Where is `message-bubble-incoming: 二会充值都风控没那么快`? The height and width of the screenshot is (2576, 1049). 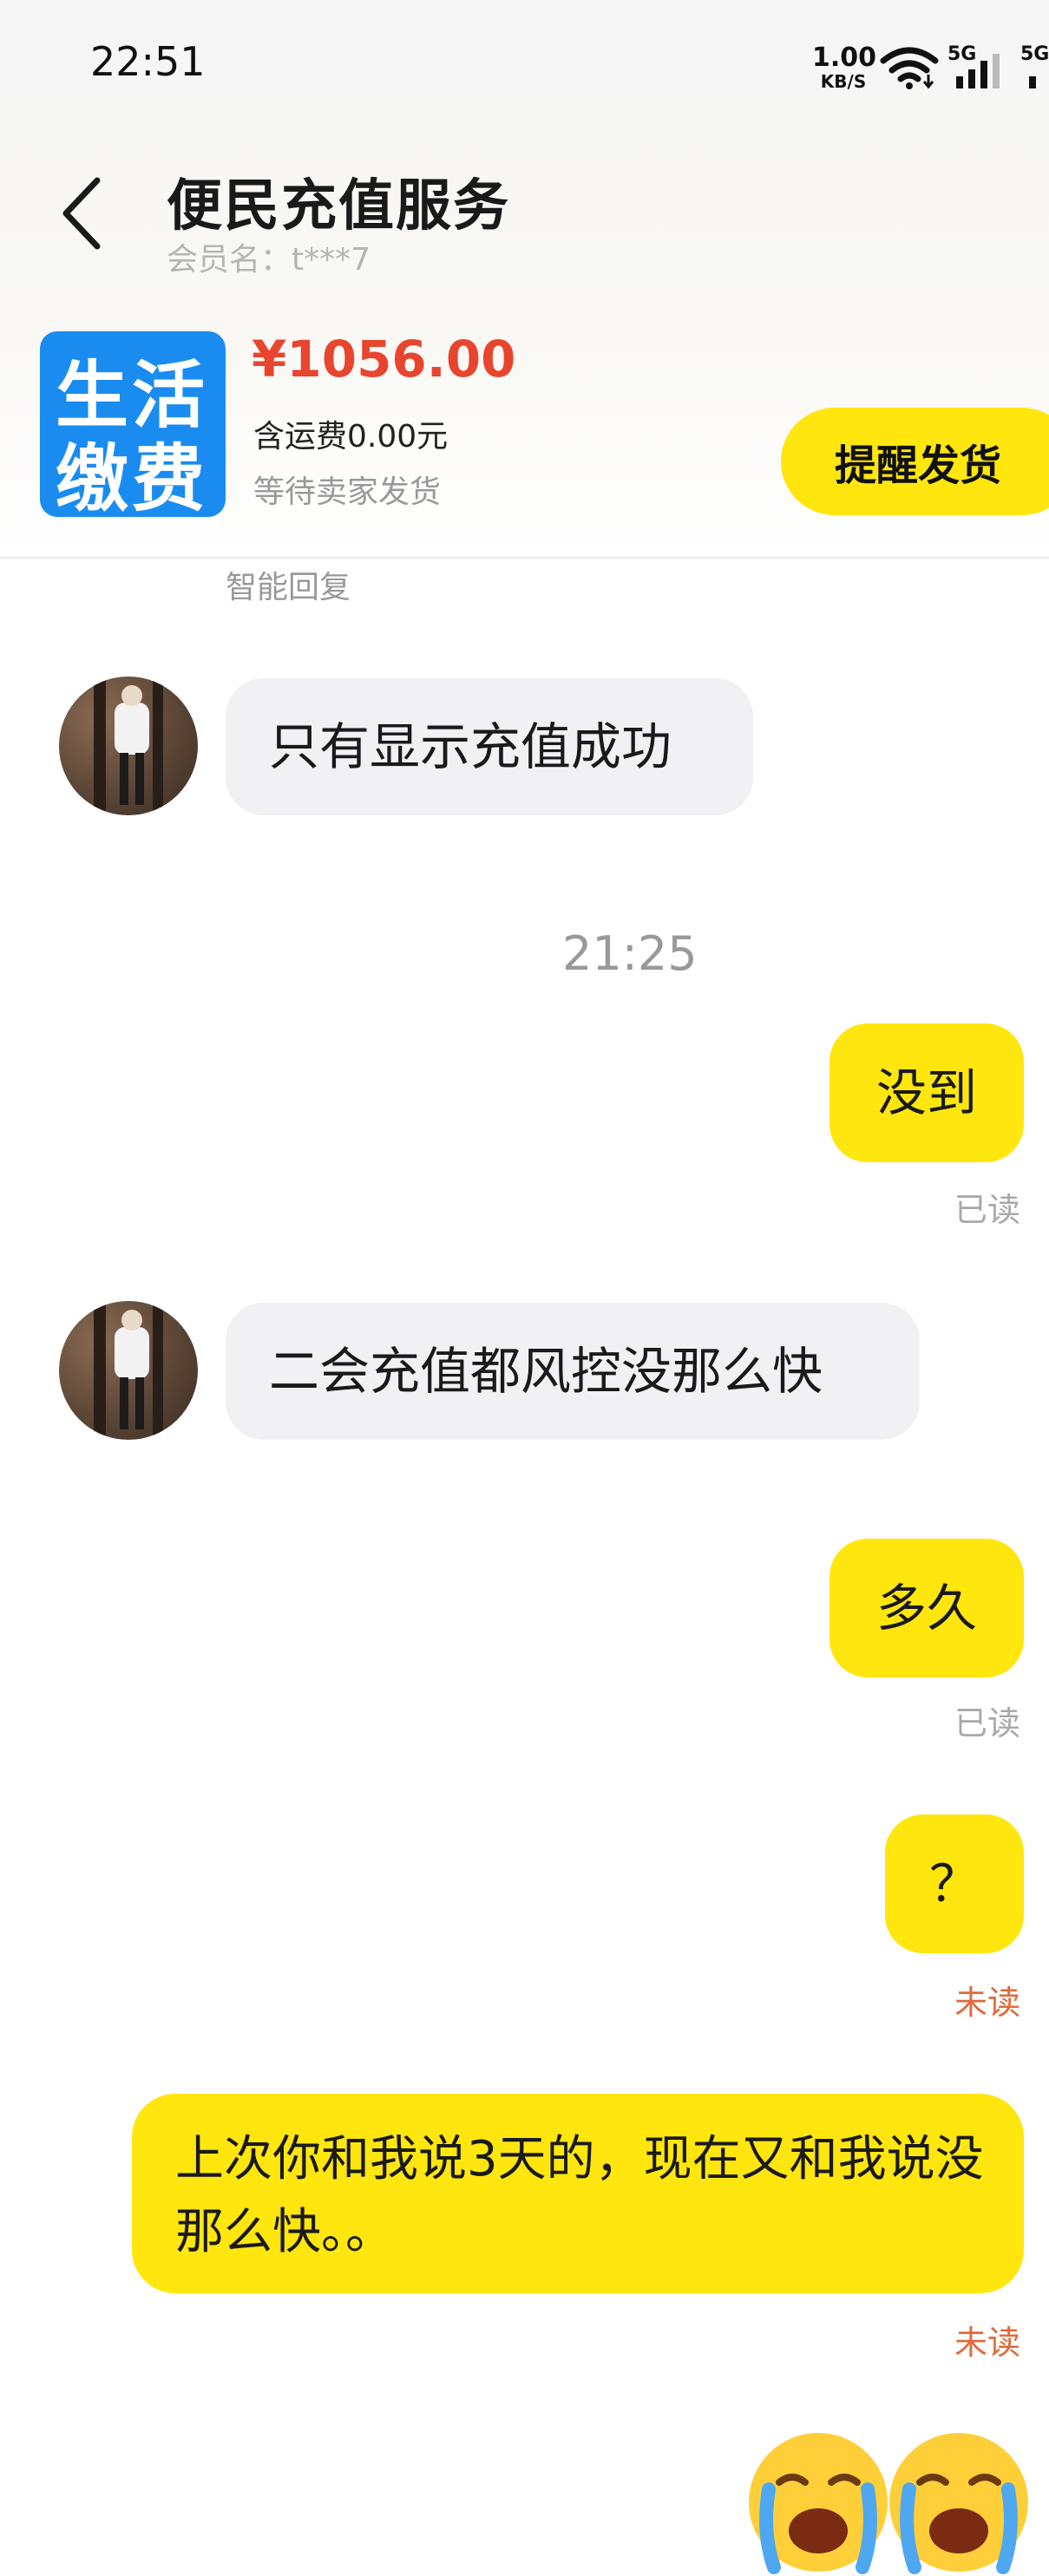 message-bubble-incoming: 二会充值都风控没那么快 is located at coordinates (573, 1371).